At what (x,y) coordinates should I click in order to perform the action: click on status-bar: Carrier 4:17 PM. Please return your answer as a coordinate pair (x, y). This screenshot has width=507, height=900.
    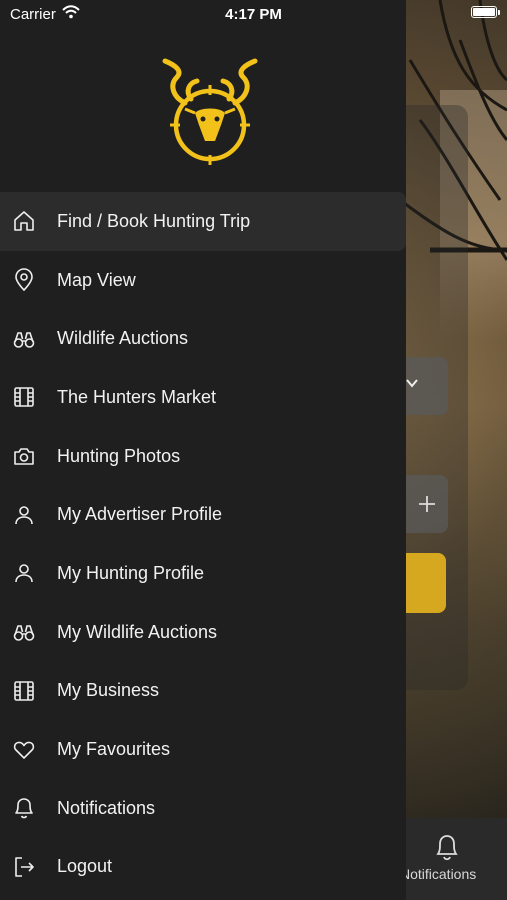
    Looking at the image, I should click on (253, 14).